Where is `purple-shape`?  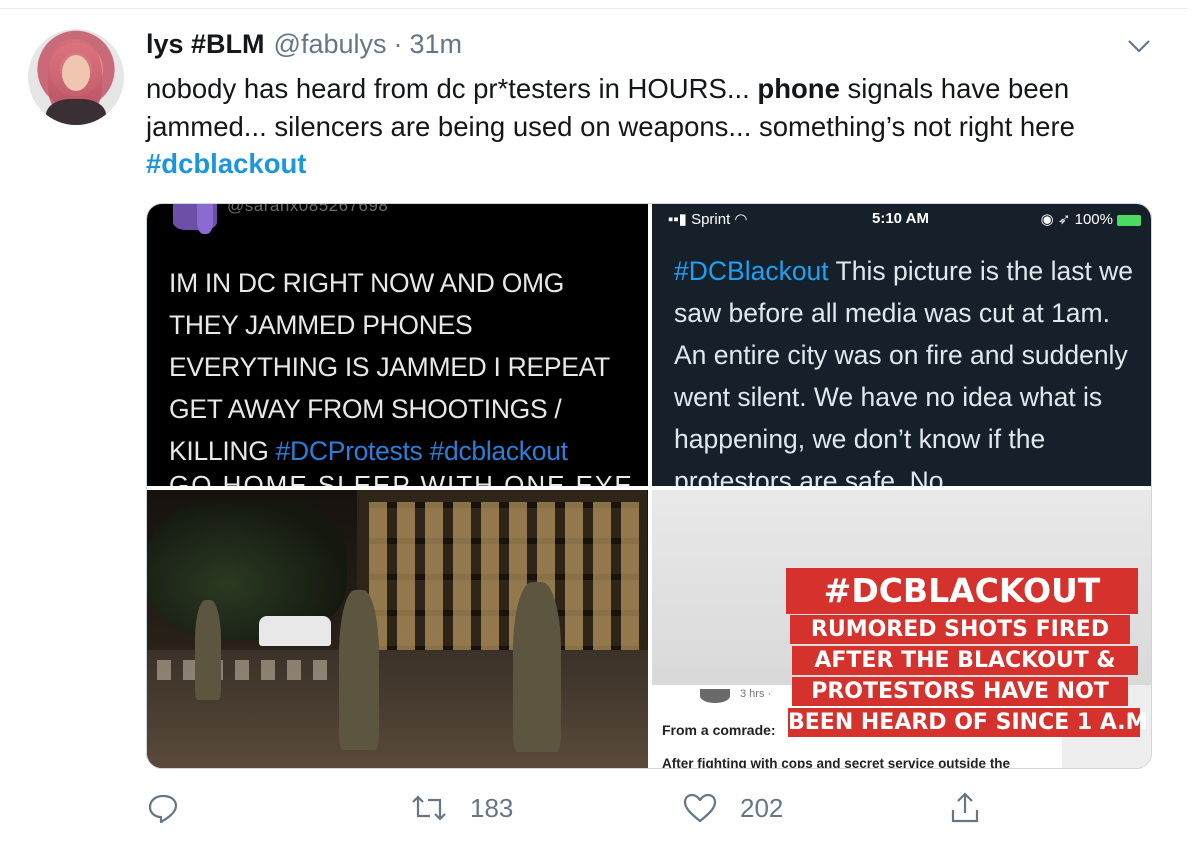
purple-shape is located at coordinates (205, 219).